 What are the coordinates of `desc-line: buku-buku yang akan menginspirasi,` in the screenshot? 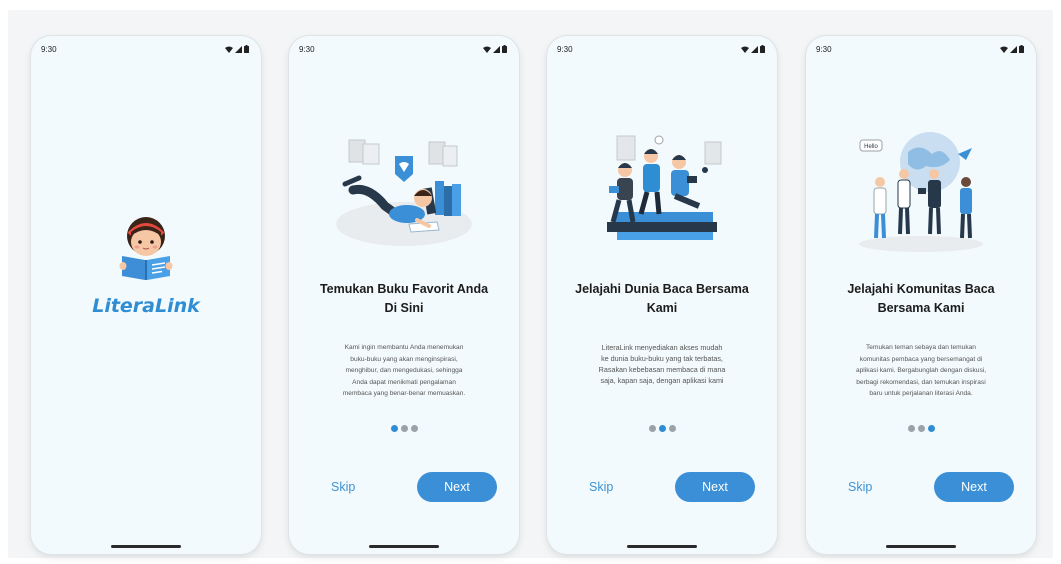 It's located at (404, 359).